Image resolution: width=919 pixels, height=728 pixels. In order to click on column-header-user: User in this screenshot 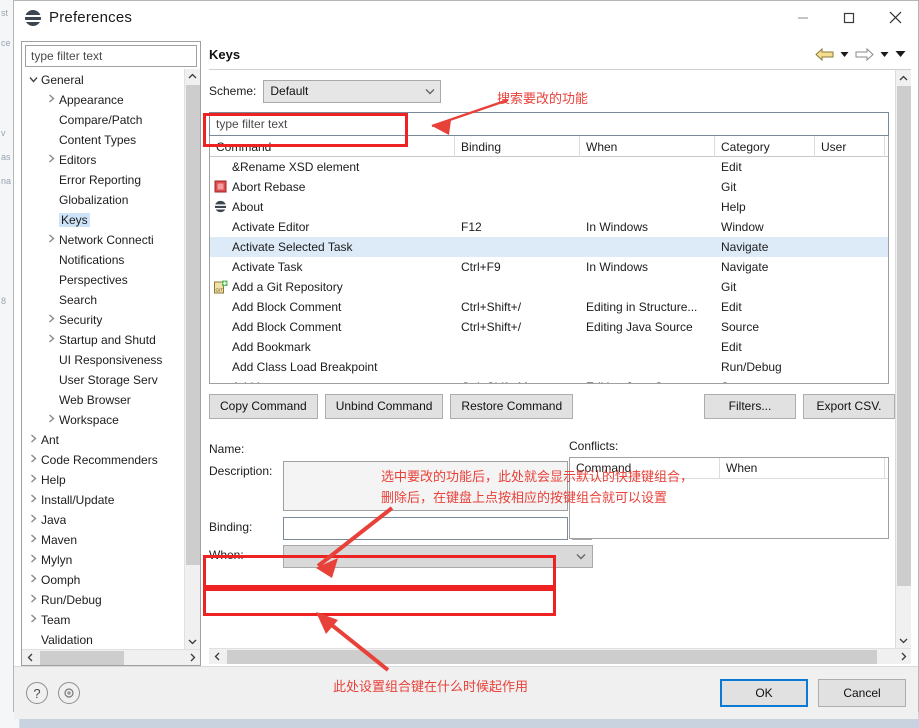, I will do `click(850, 146)`.